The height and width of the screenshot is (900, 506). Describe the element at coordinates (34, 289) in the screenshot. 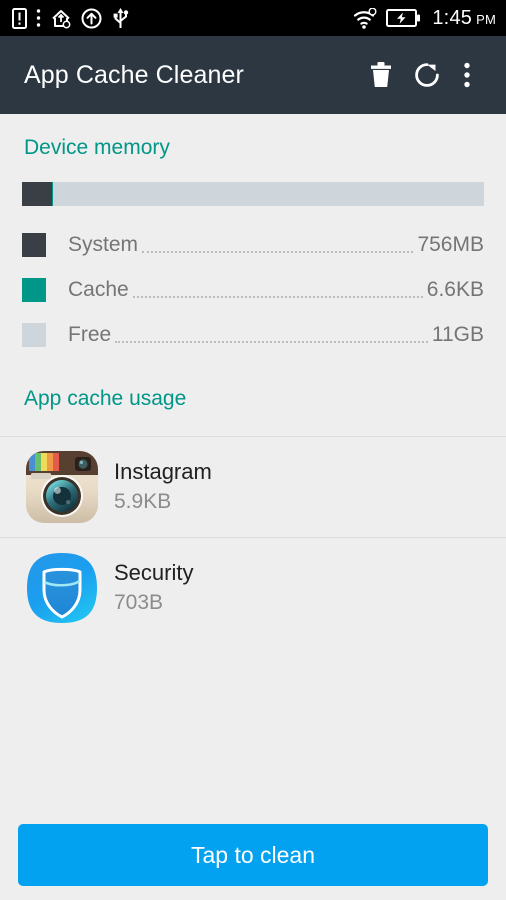

I see `legend-swatch-cache` at that location.